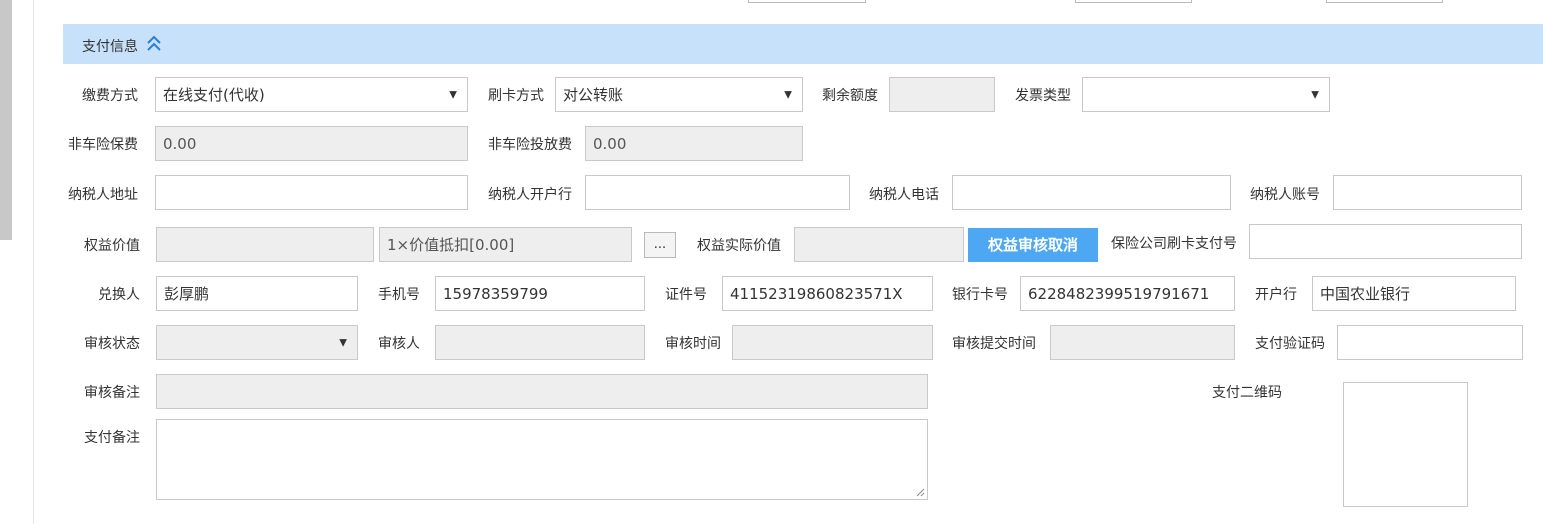 The height and width of the screenshot is (524, 1543). What do you see at coordinates (516, 96) in the screenshot?
I see `card-method-label: 刷卡方式` at bounding box center [516, 96].